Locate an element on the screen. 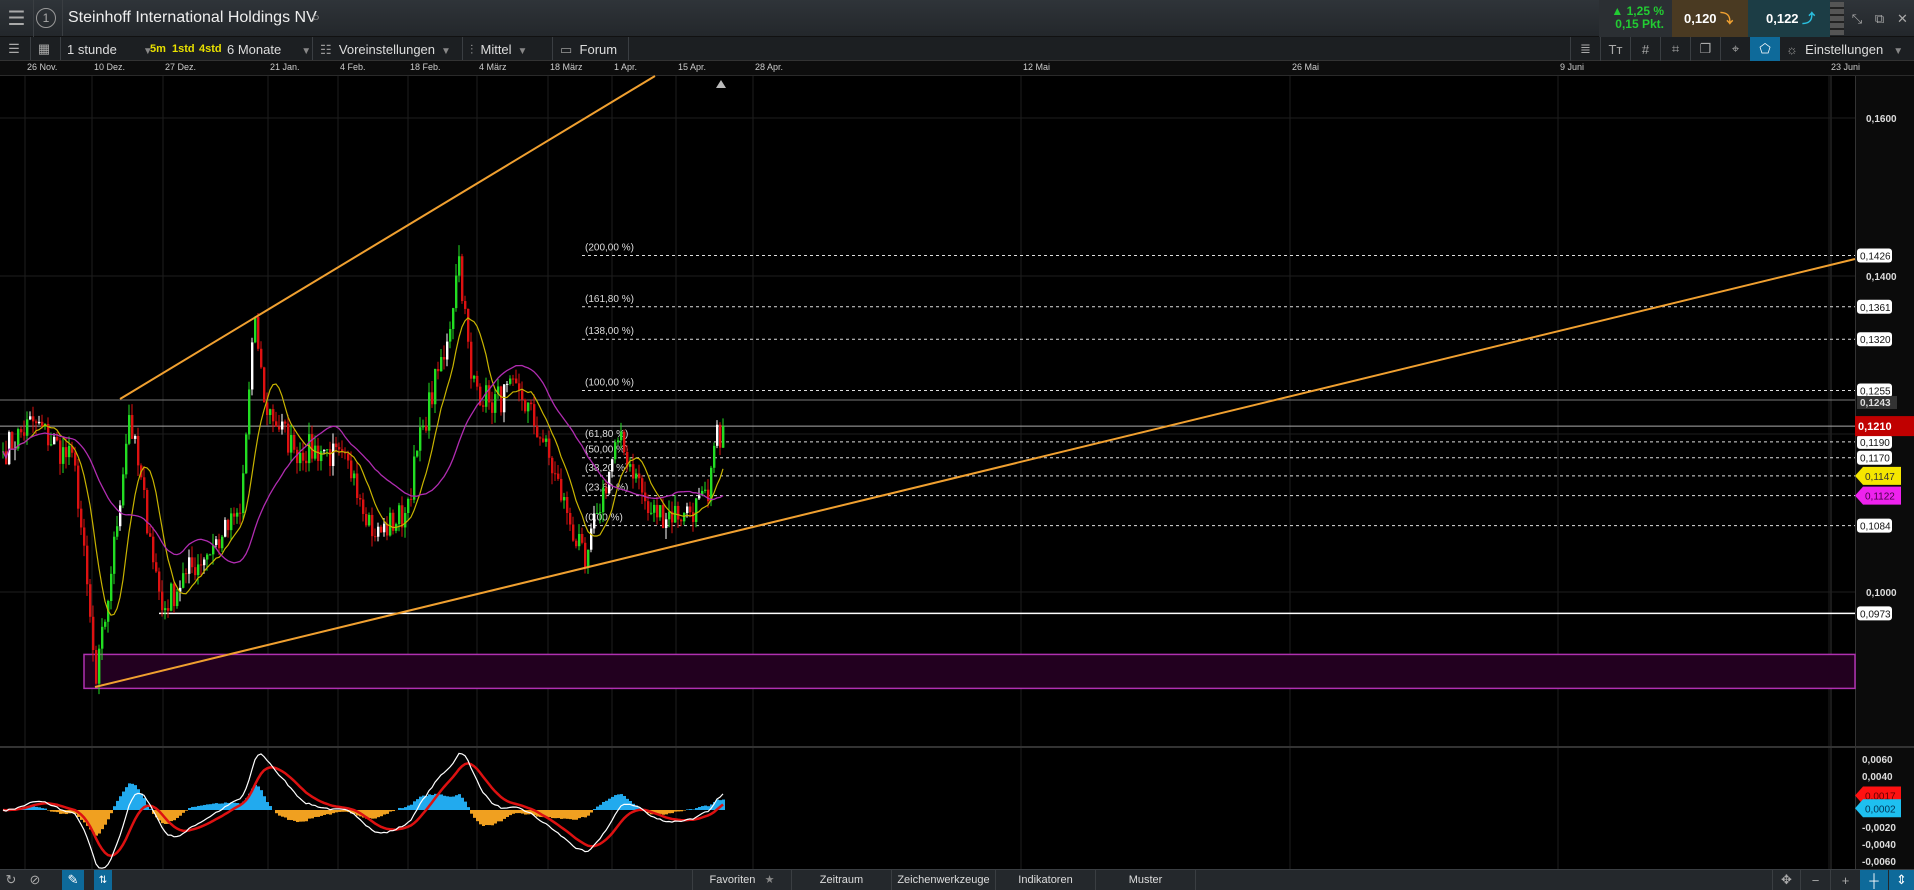 Image resolution: width=1914 pixels, height=890 pixels. fib-label: (0,00 %) is located at coordinates (604, 518).